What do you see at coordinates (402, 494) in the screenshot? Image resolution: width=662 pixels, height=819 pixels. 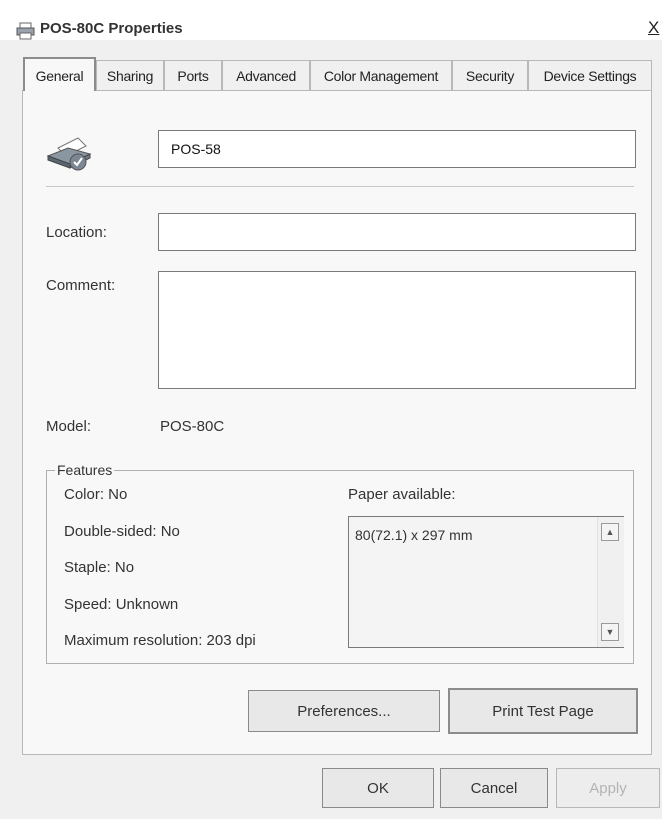 I see `paper-available-label: Paper available:` at bounding box center [402, 494].